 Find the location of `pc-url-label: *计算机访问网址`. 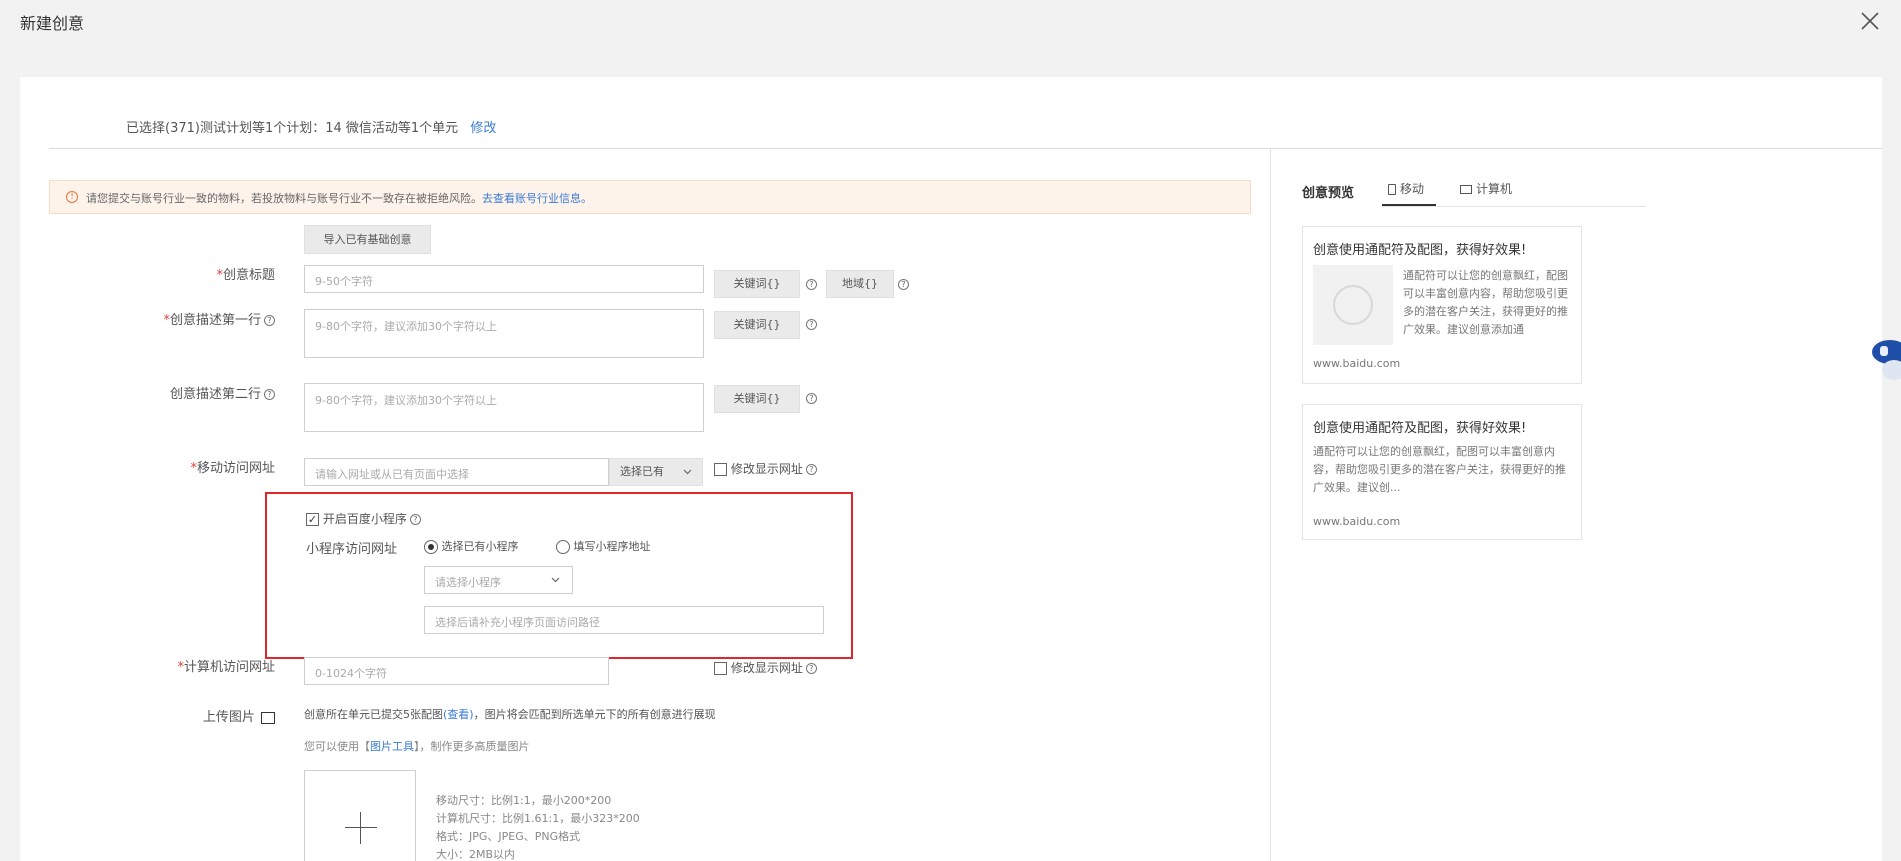

pc-url-label: *计算机访问网址 is located at coordinates (226, 667).